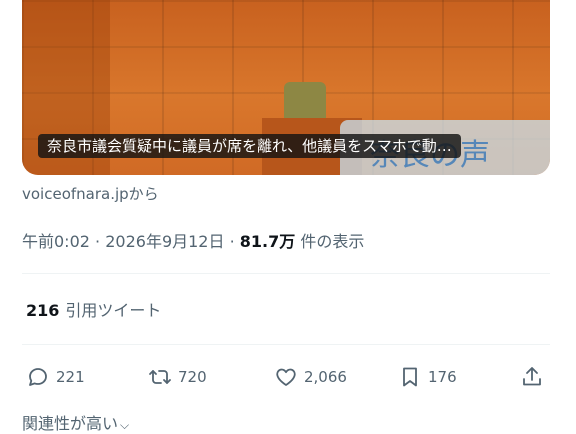 This screenshot has height=434, width=576. Describe the element at coordinates (332, 241) in the screenshot. I see `view-count-label: 件の表示` at that location.